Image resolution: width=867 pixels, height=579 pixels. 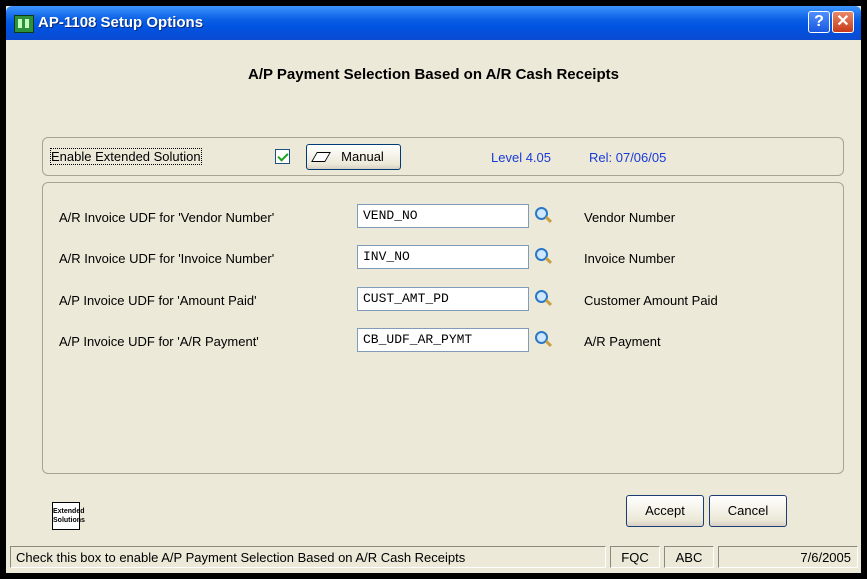 I want to click on close-button: ✕, so click(x=843, y=22).